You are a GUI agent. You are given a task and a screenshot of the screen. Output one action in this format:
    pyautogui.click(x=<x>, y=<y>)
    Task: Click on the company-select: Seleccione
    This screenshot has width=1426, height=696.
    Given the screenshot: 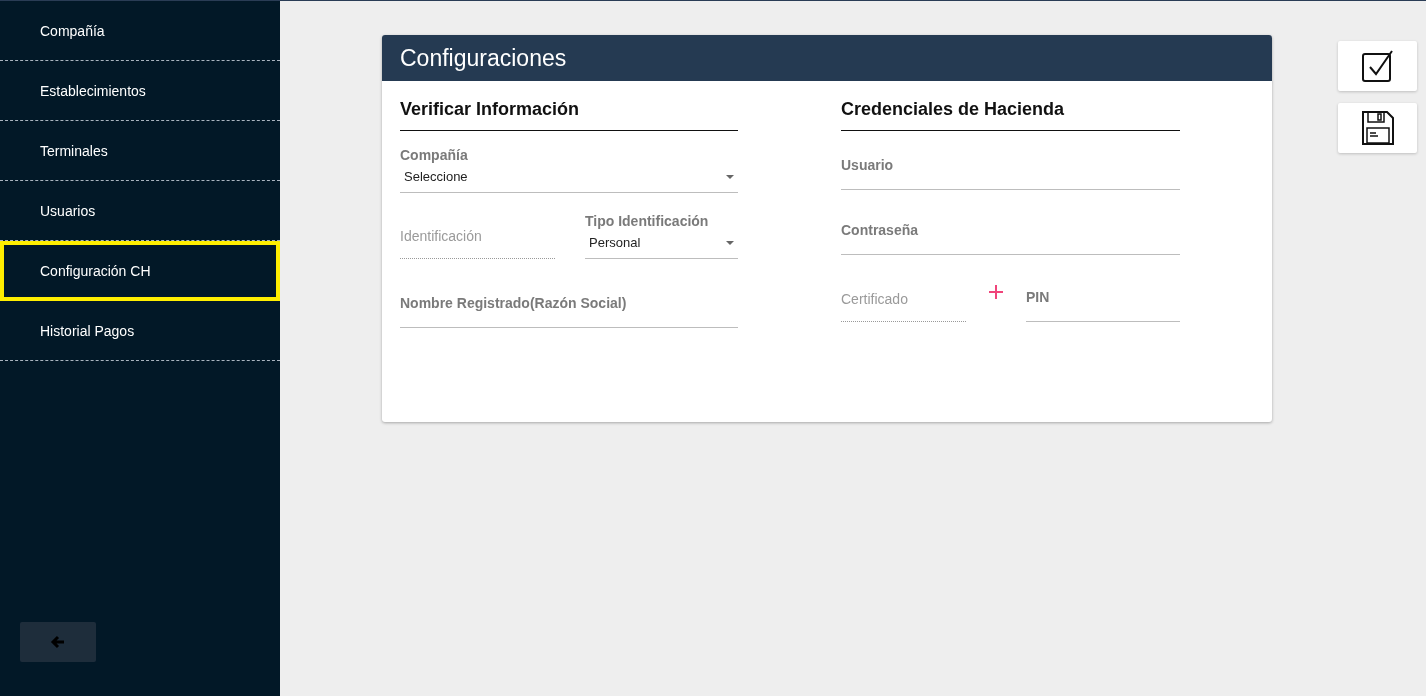 What is the action you would take?
    pyautogui.click(x=569, y=178)
    